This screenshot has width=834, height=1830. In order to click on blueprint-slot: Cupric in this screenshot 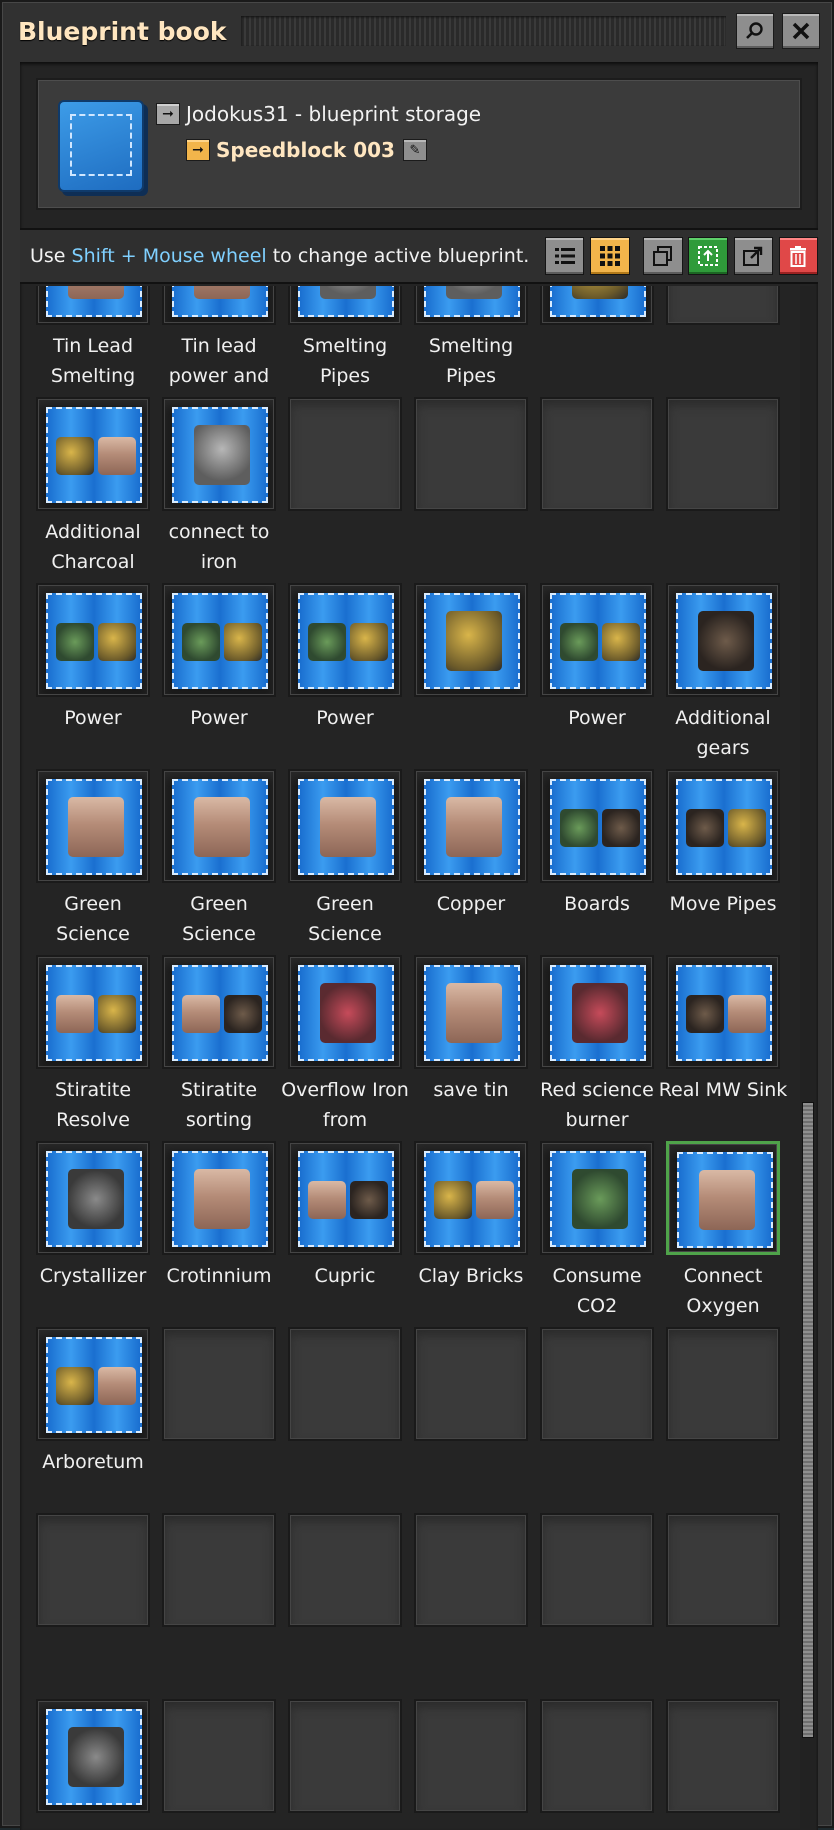, I will do `click(345, 1234)`.